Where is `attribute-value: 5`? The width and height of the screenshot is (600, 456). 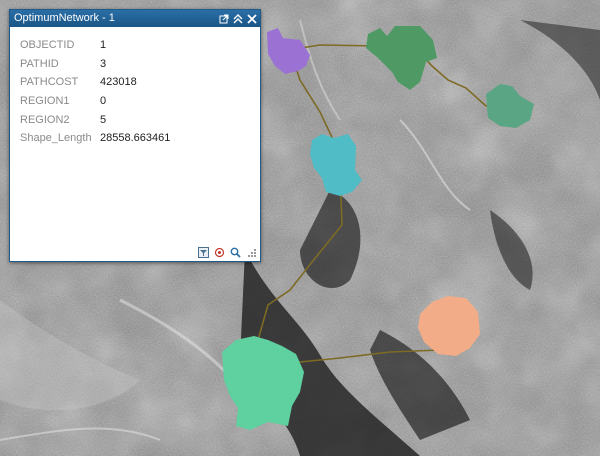 attribute-value: 5 is located at coordinates (103, 119).